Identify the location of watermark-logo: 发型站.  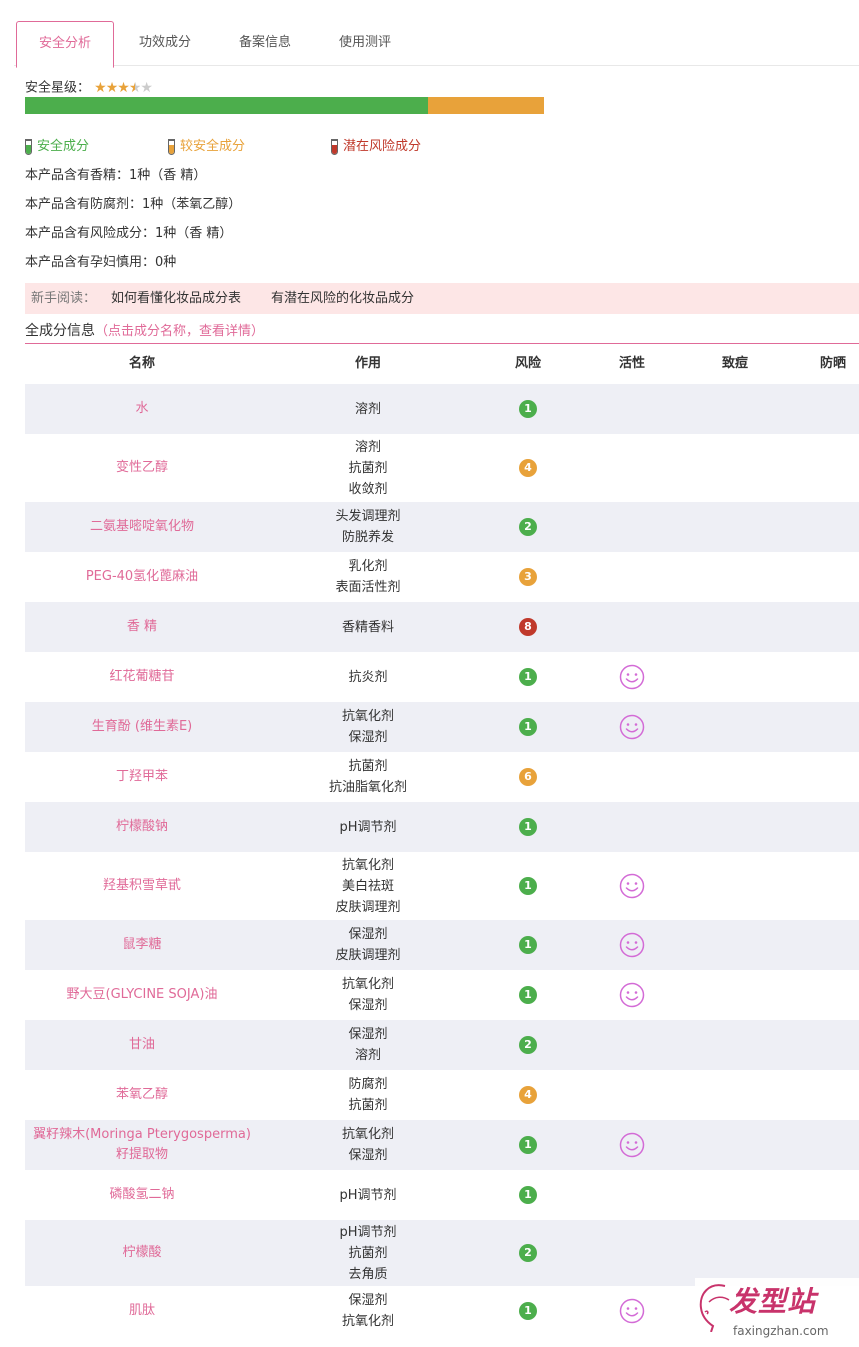
(773, 1301).